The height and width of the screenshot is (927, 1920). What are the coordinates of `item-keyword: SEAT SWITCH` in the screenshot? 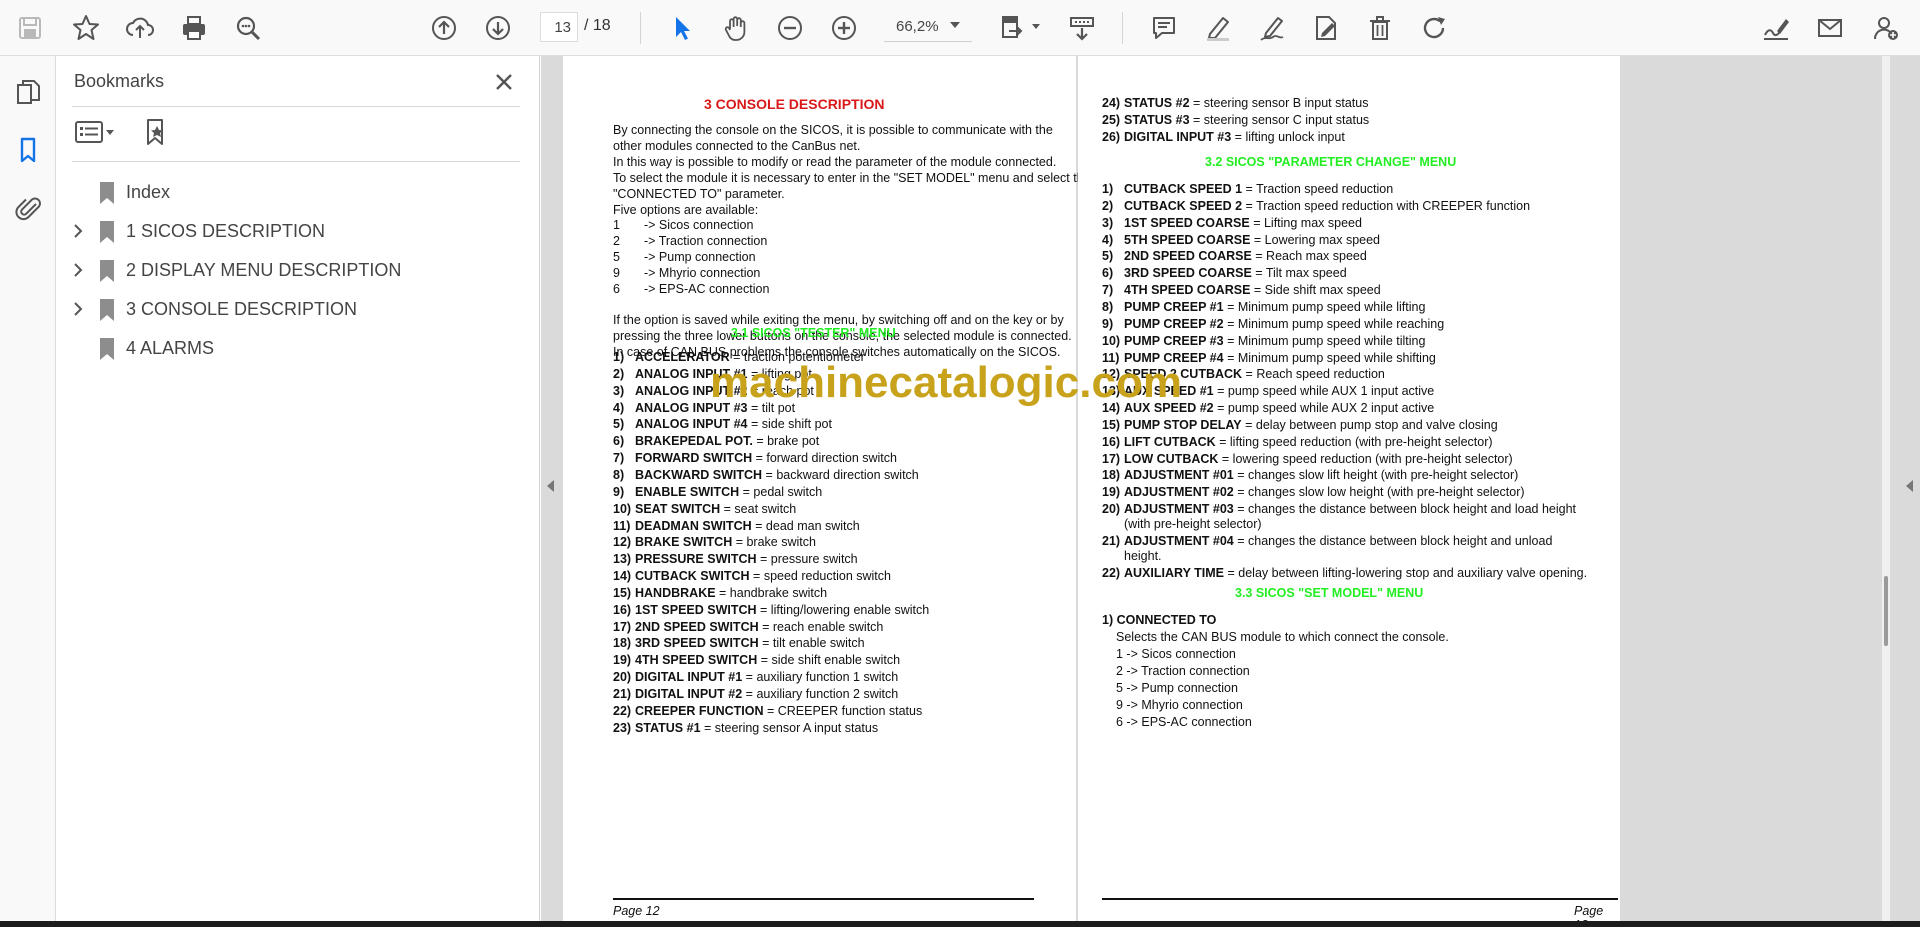 It's located at (678, 508).